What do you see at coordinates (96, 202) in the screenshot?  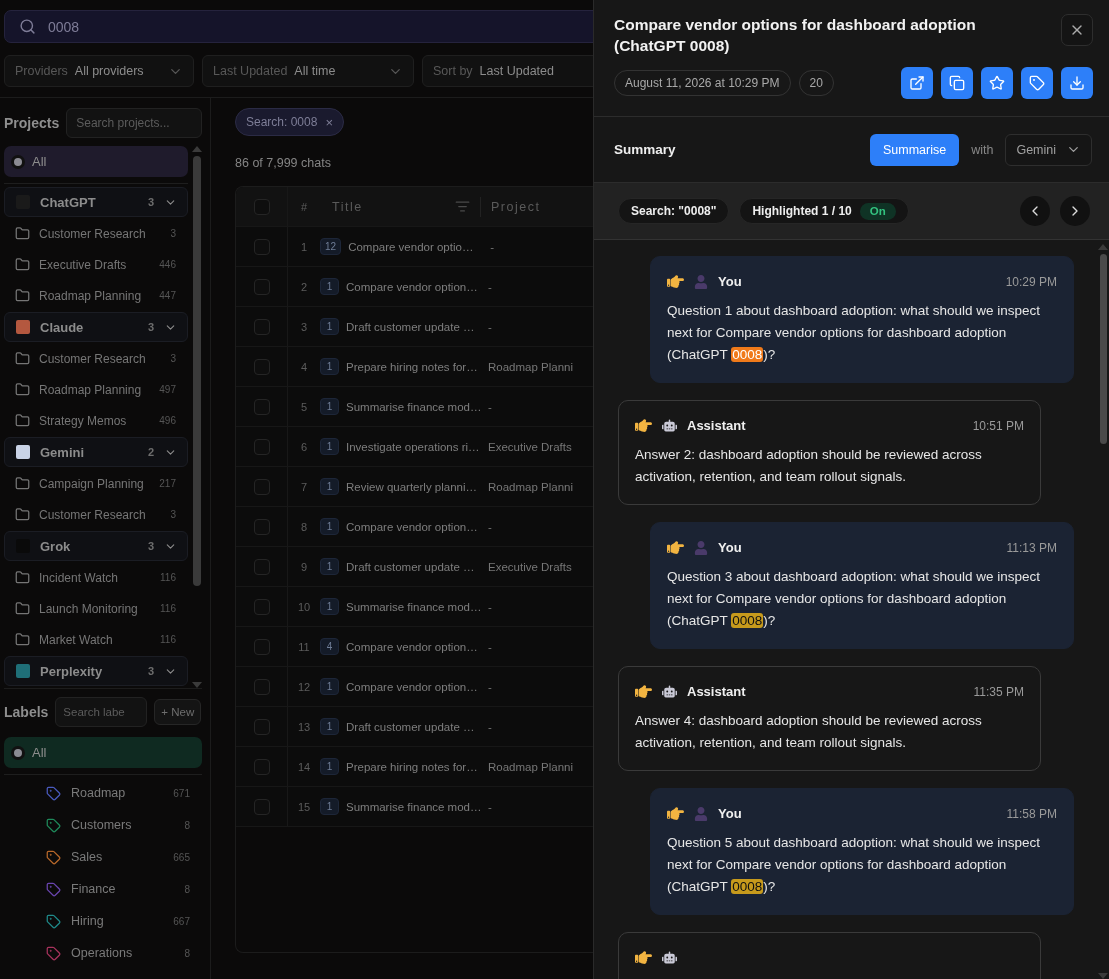 I see `provider-group: ChatGPT 3` at bounding box center [96, 202].